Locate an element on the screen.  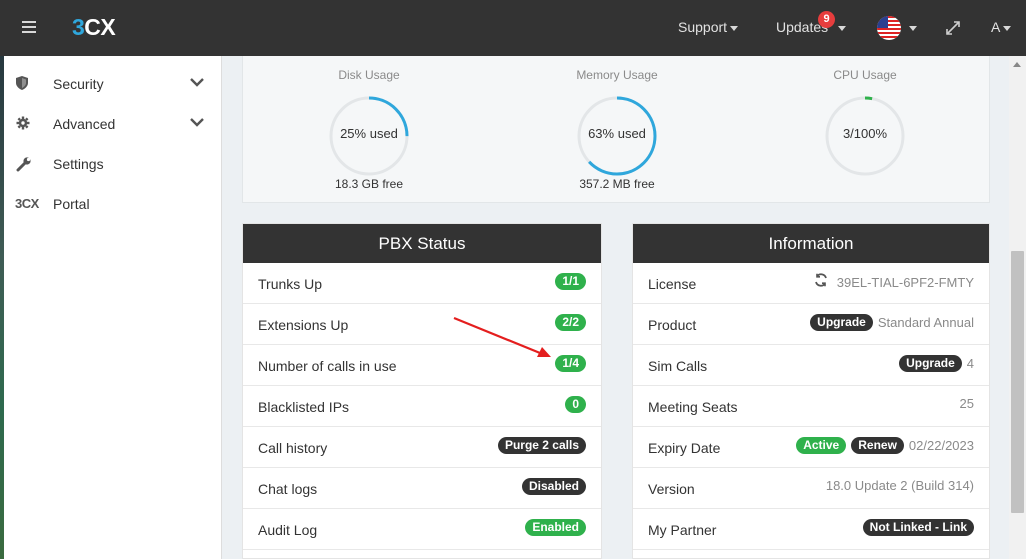
info-row-partner: My Partner Not Linked - Link is located at coordinates (811, 529).